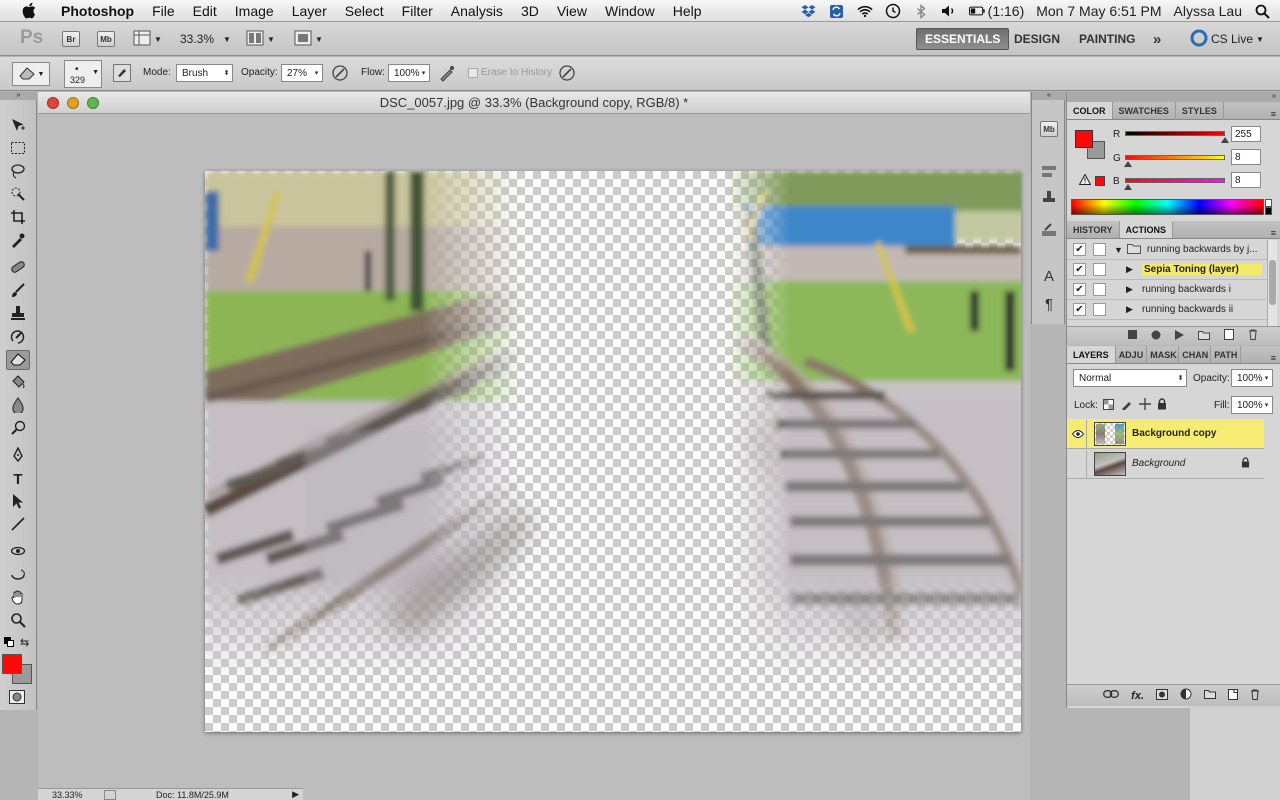  Describe the element at coordinates (1133, 309) in the screenshot. I see `disclosure-closed-icon: ▶` at that location.